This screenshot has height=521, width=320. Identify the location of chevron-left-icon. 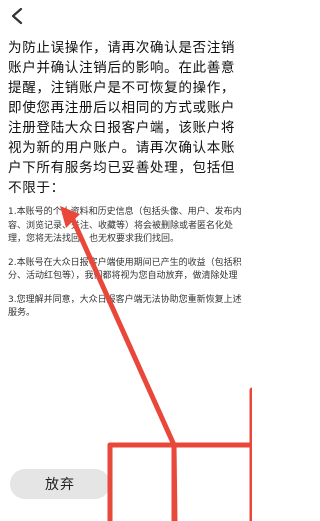
(17, 16).